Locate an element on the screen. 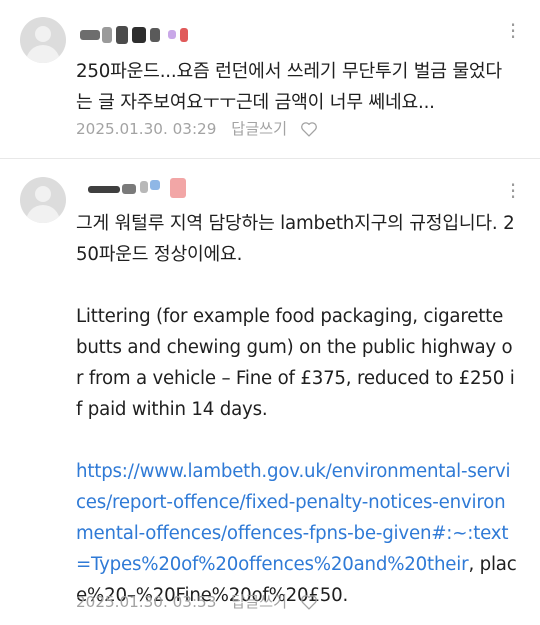 This screenshot has width=540, height=625. comment-divider is located at coordinates (270, 158).